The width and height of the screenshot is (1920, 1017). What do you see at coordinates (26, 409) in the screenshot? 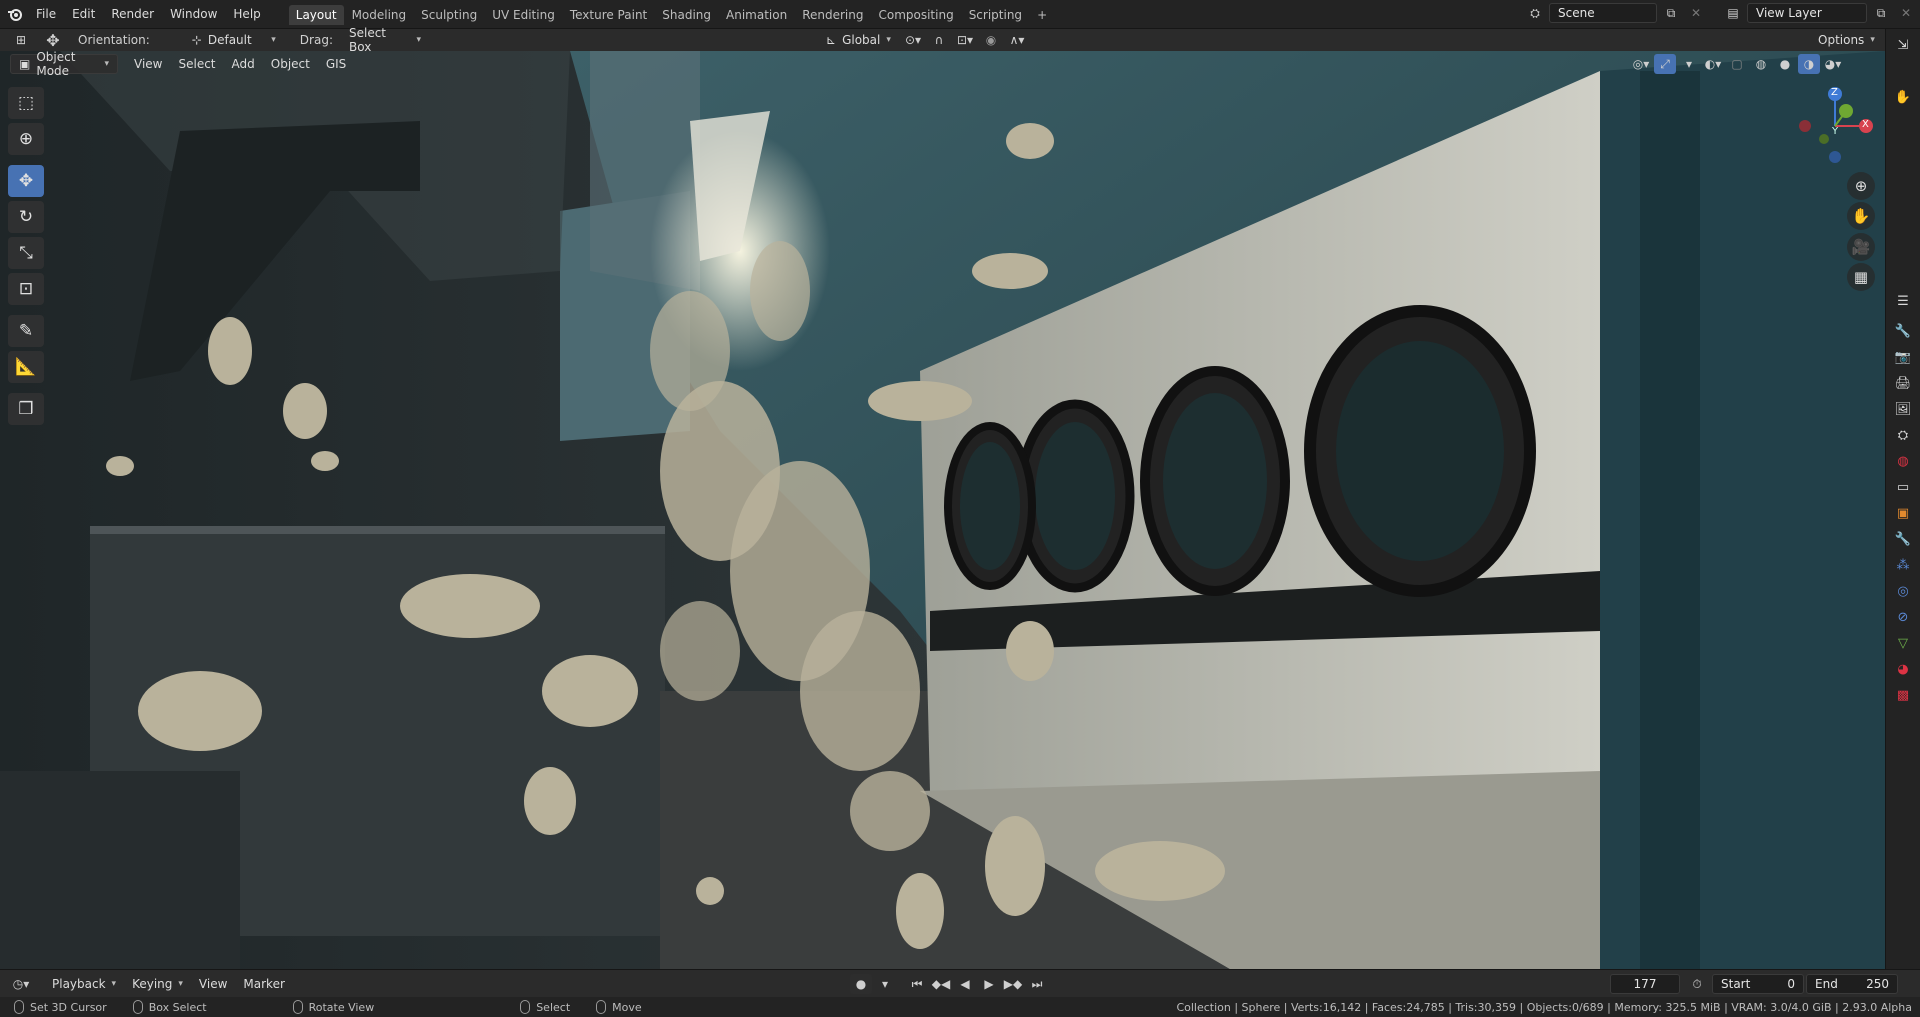
I see `add-cube-tool-icon: ❒` at bounding box center [26, 409].